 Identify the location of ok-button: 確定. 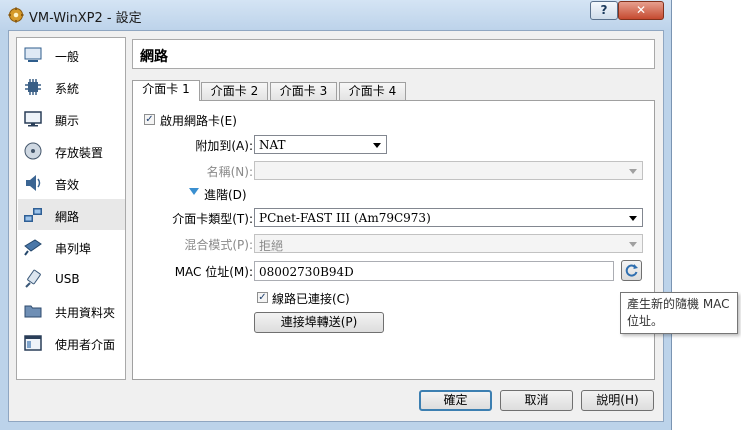
(455, 400).